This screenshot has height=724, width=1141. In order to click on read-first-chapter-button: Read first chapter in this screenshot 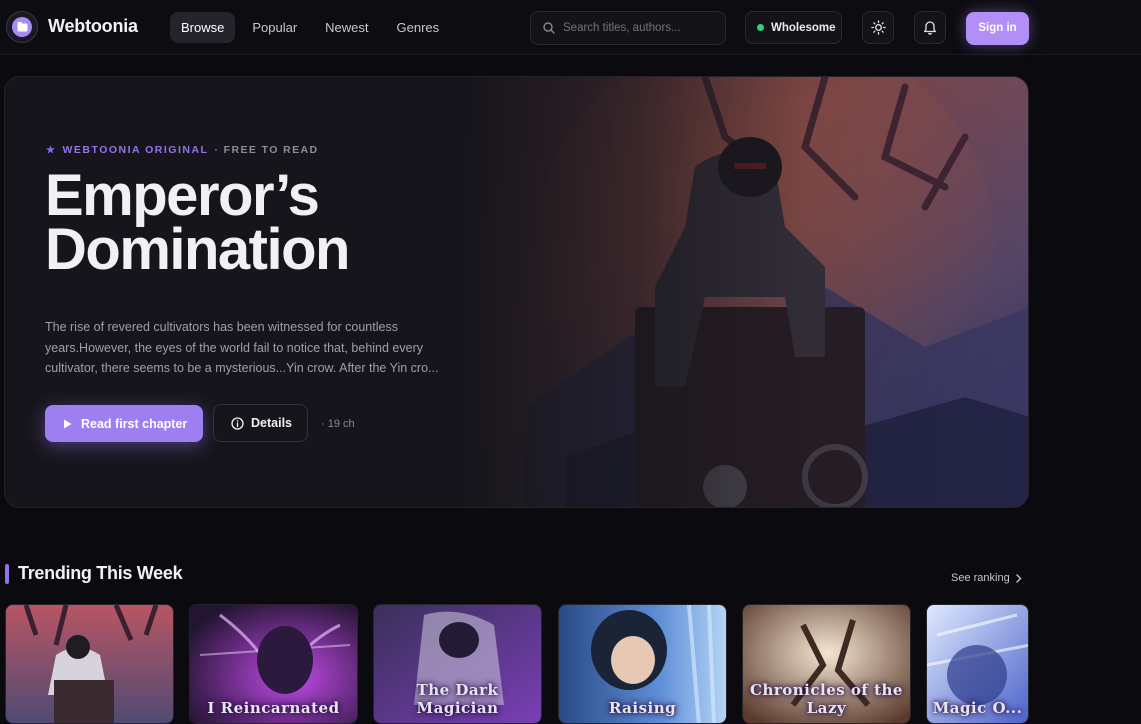, I will do `click(124, 423)`.